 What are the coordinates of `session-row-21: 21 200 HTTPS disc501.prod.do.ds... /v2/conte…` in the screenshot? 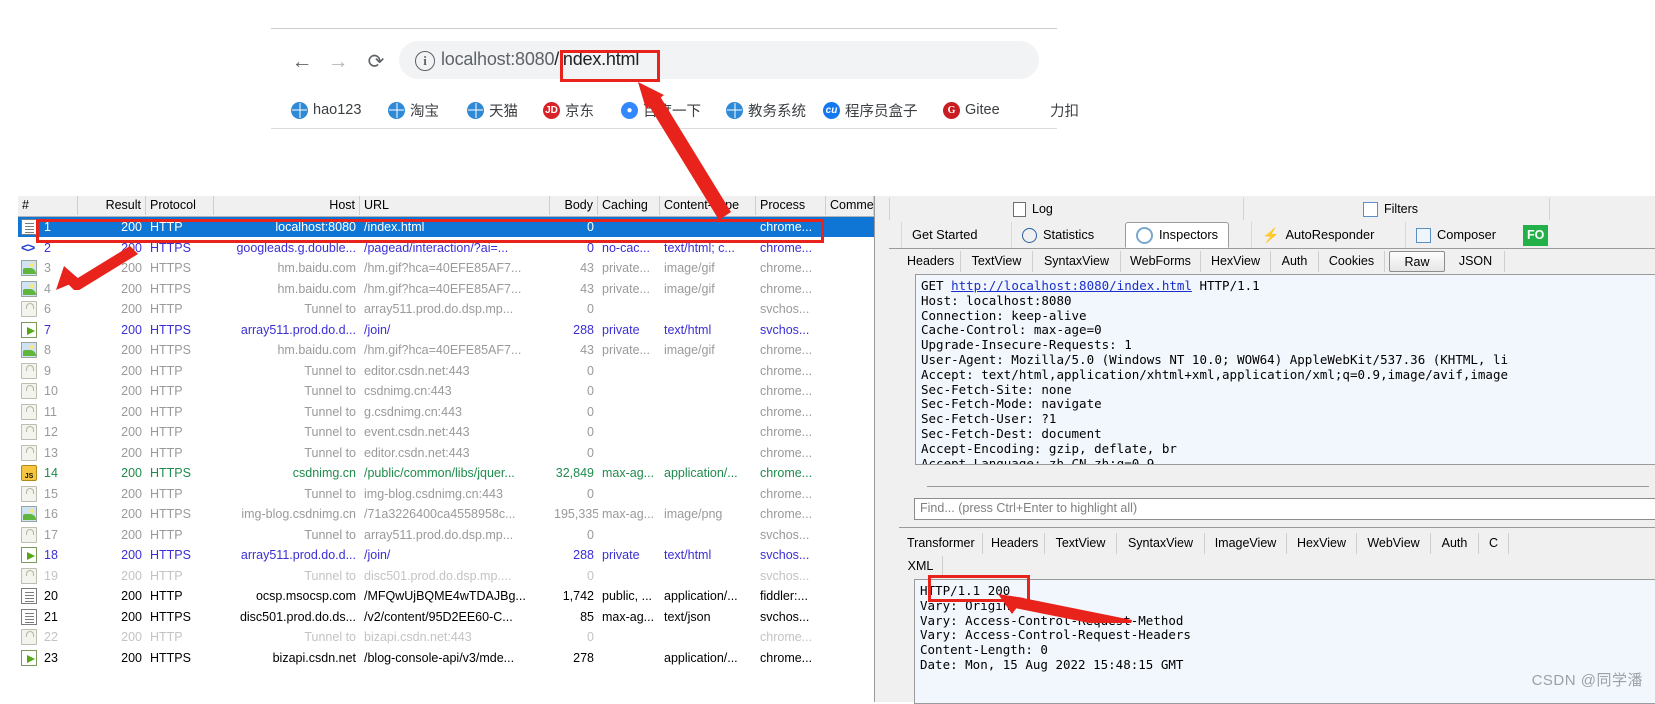 It's located at (446, 617).